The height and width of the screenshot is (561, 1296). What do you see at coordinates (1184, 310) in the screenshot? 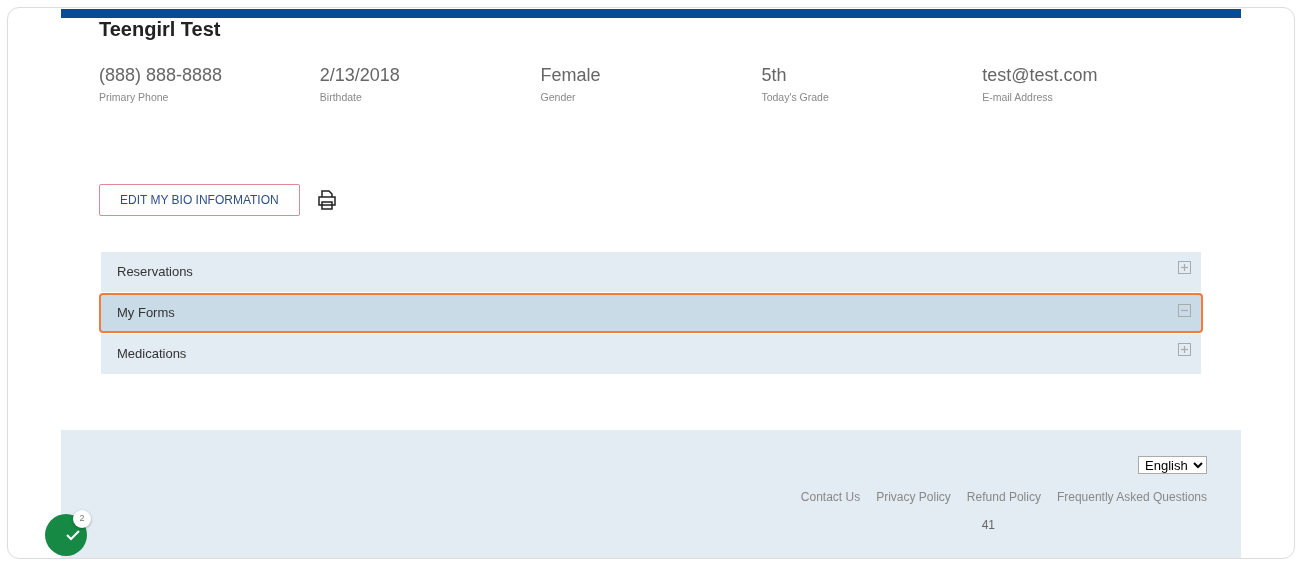
I see `collapse-icon` at bounding box center [1184, 310].